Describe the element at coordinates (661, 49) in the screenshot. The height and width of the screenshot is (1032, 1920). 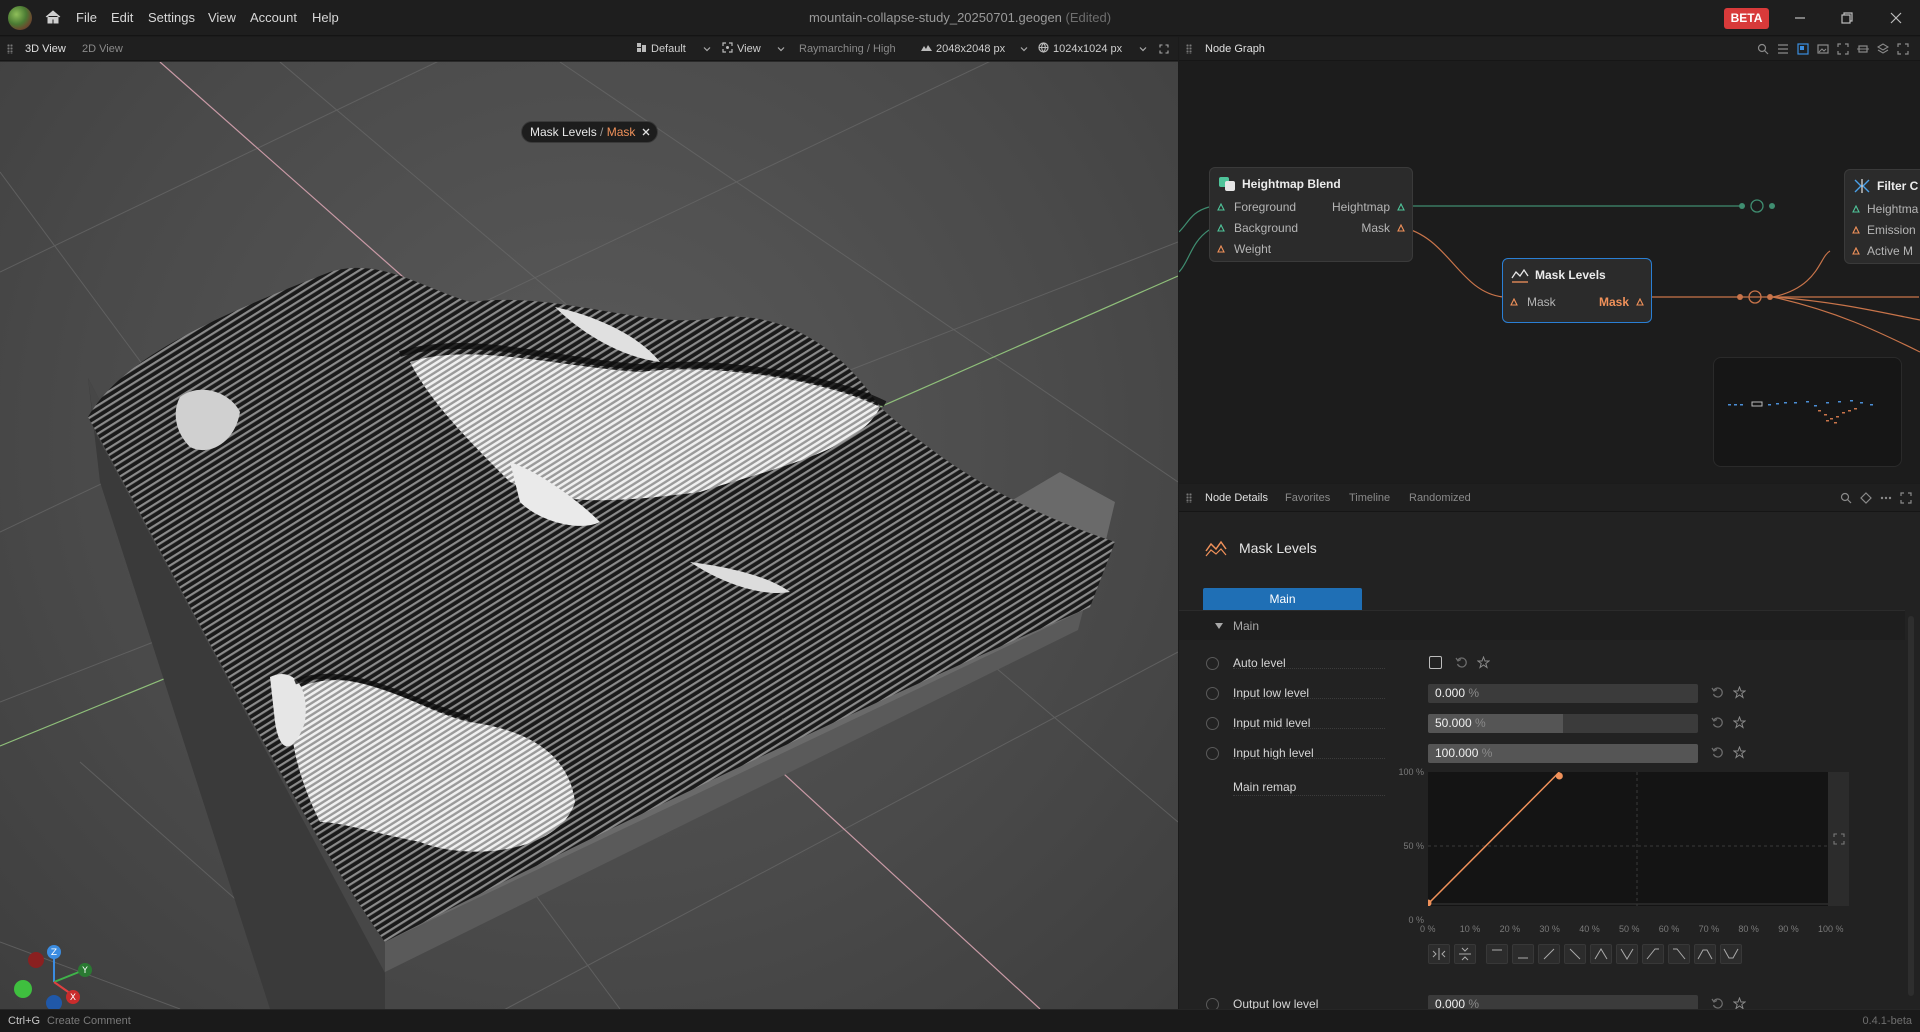
I see `preset-dropdown: Default` at that location.